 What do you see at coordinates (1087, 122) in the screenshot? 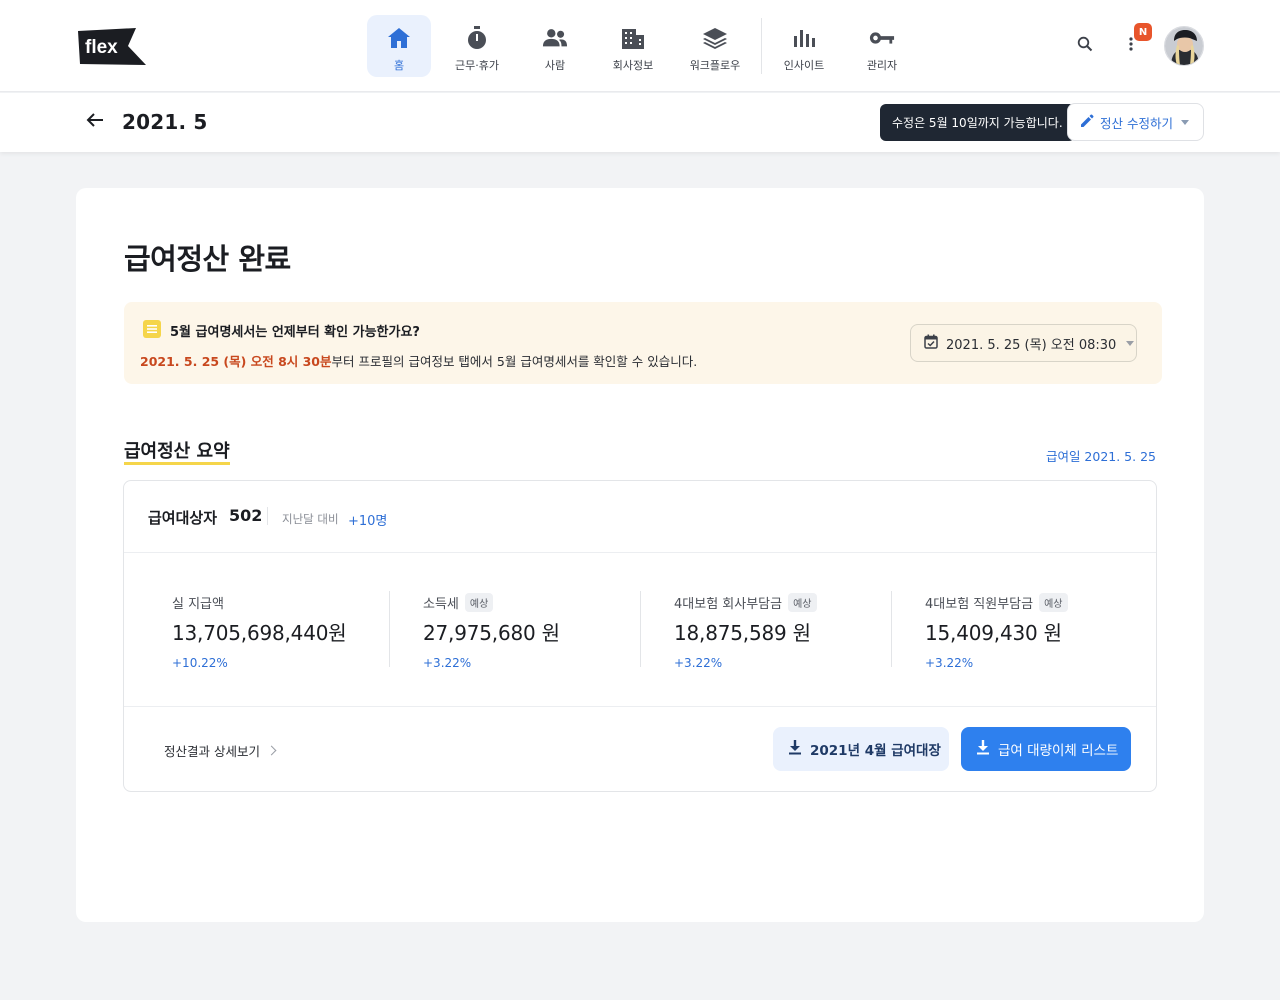
I see `pencil-icon` at bounding box center [1087, 122].